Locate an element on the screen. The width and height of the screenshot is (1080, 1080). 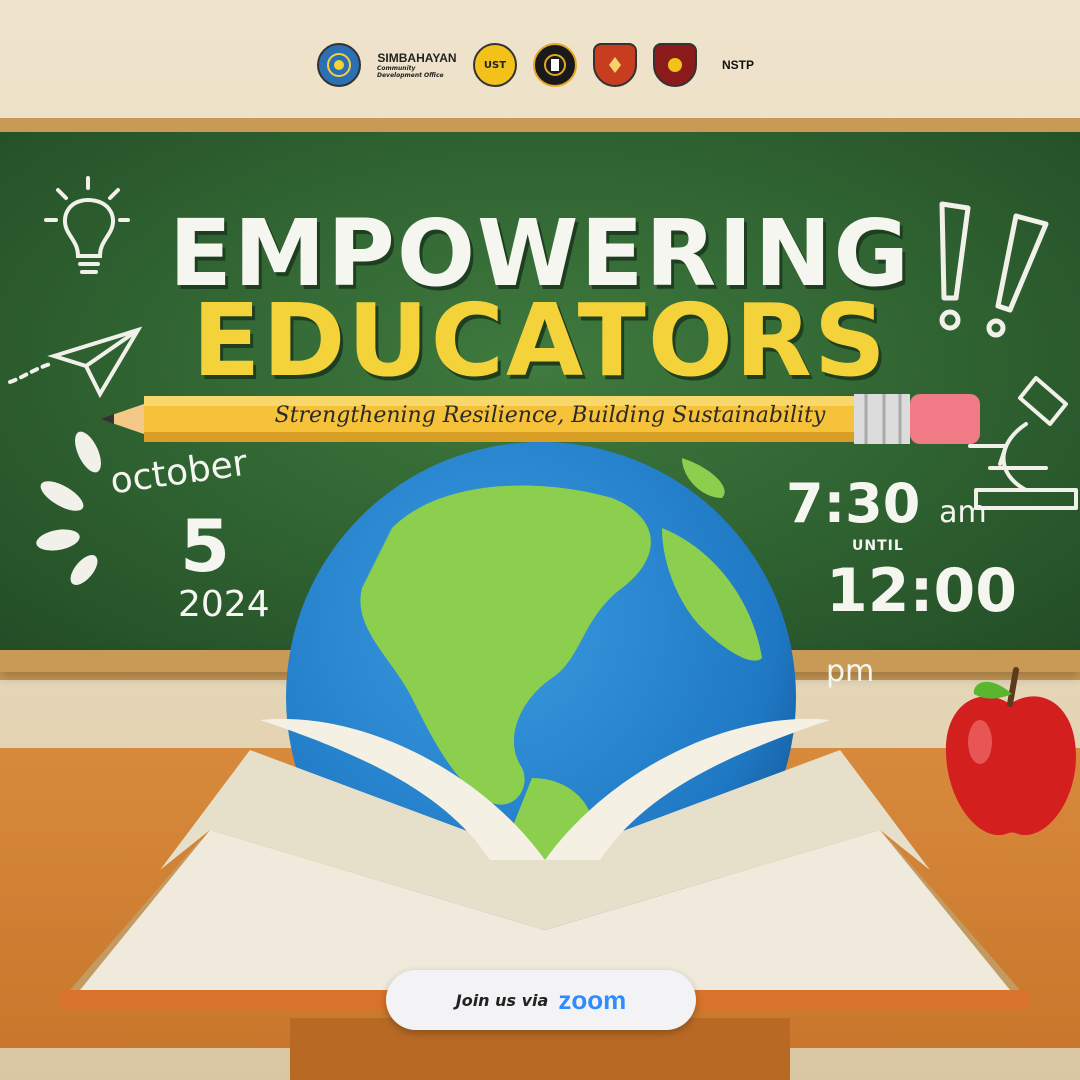
end-time-suffix: pm is located at coordinates (850, 671).